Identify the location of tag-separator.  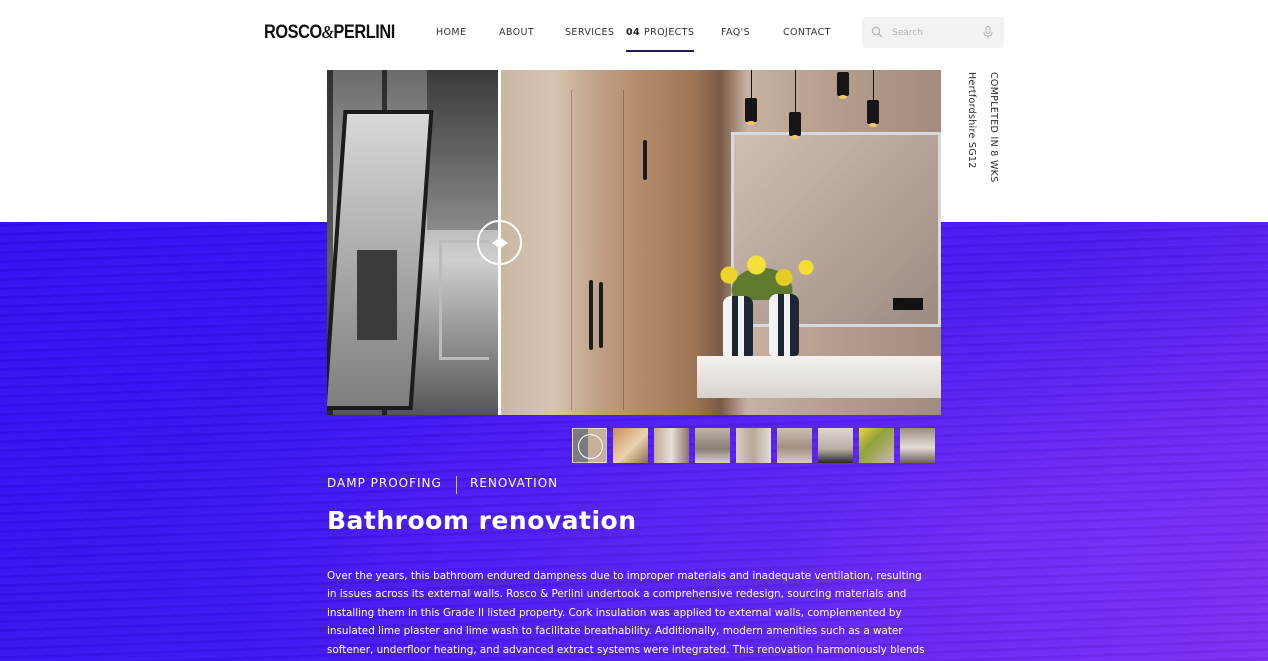
(456, 485).